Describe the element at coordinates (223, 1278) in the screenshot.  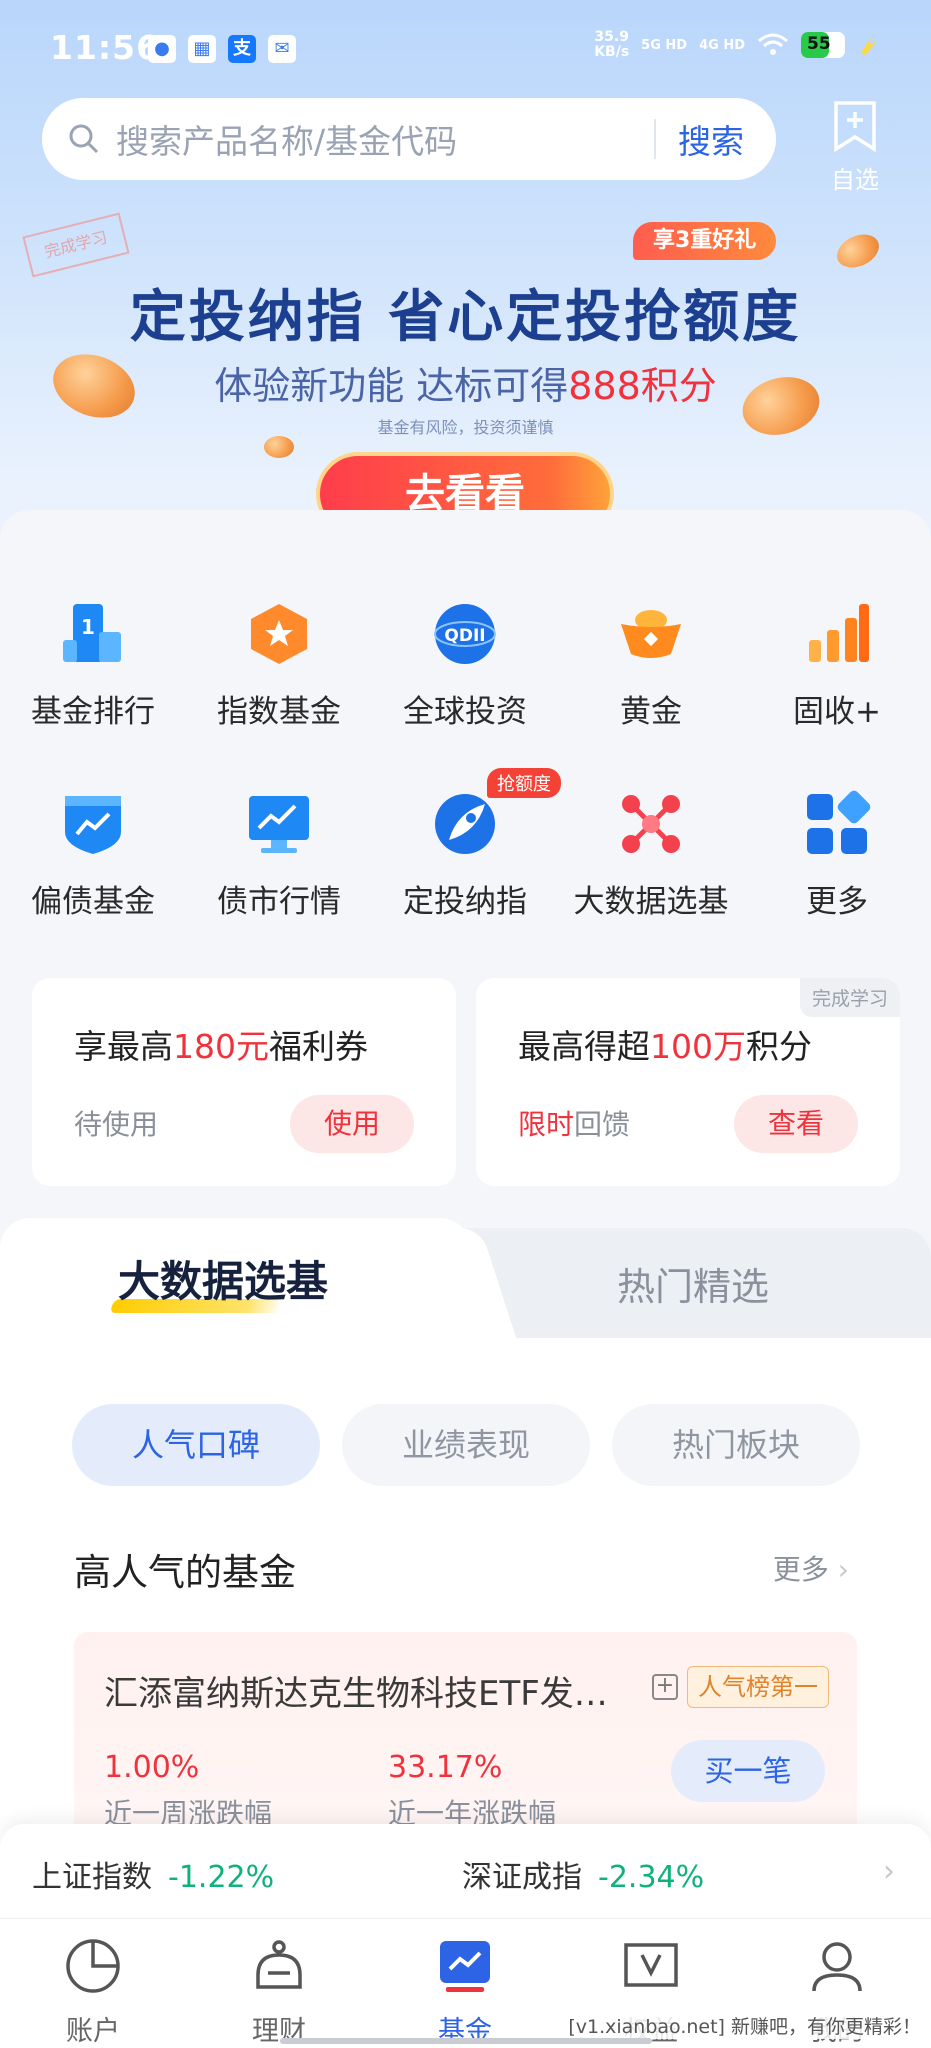
I see `tab-big-data-select: 大数据选基` at that location.